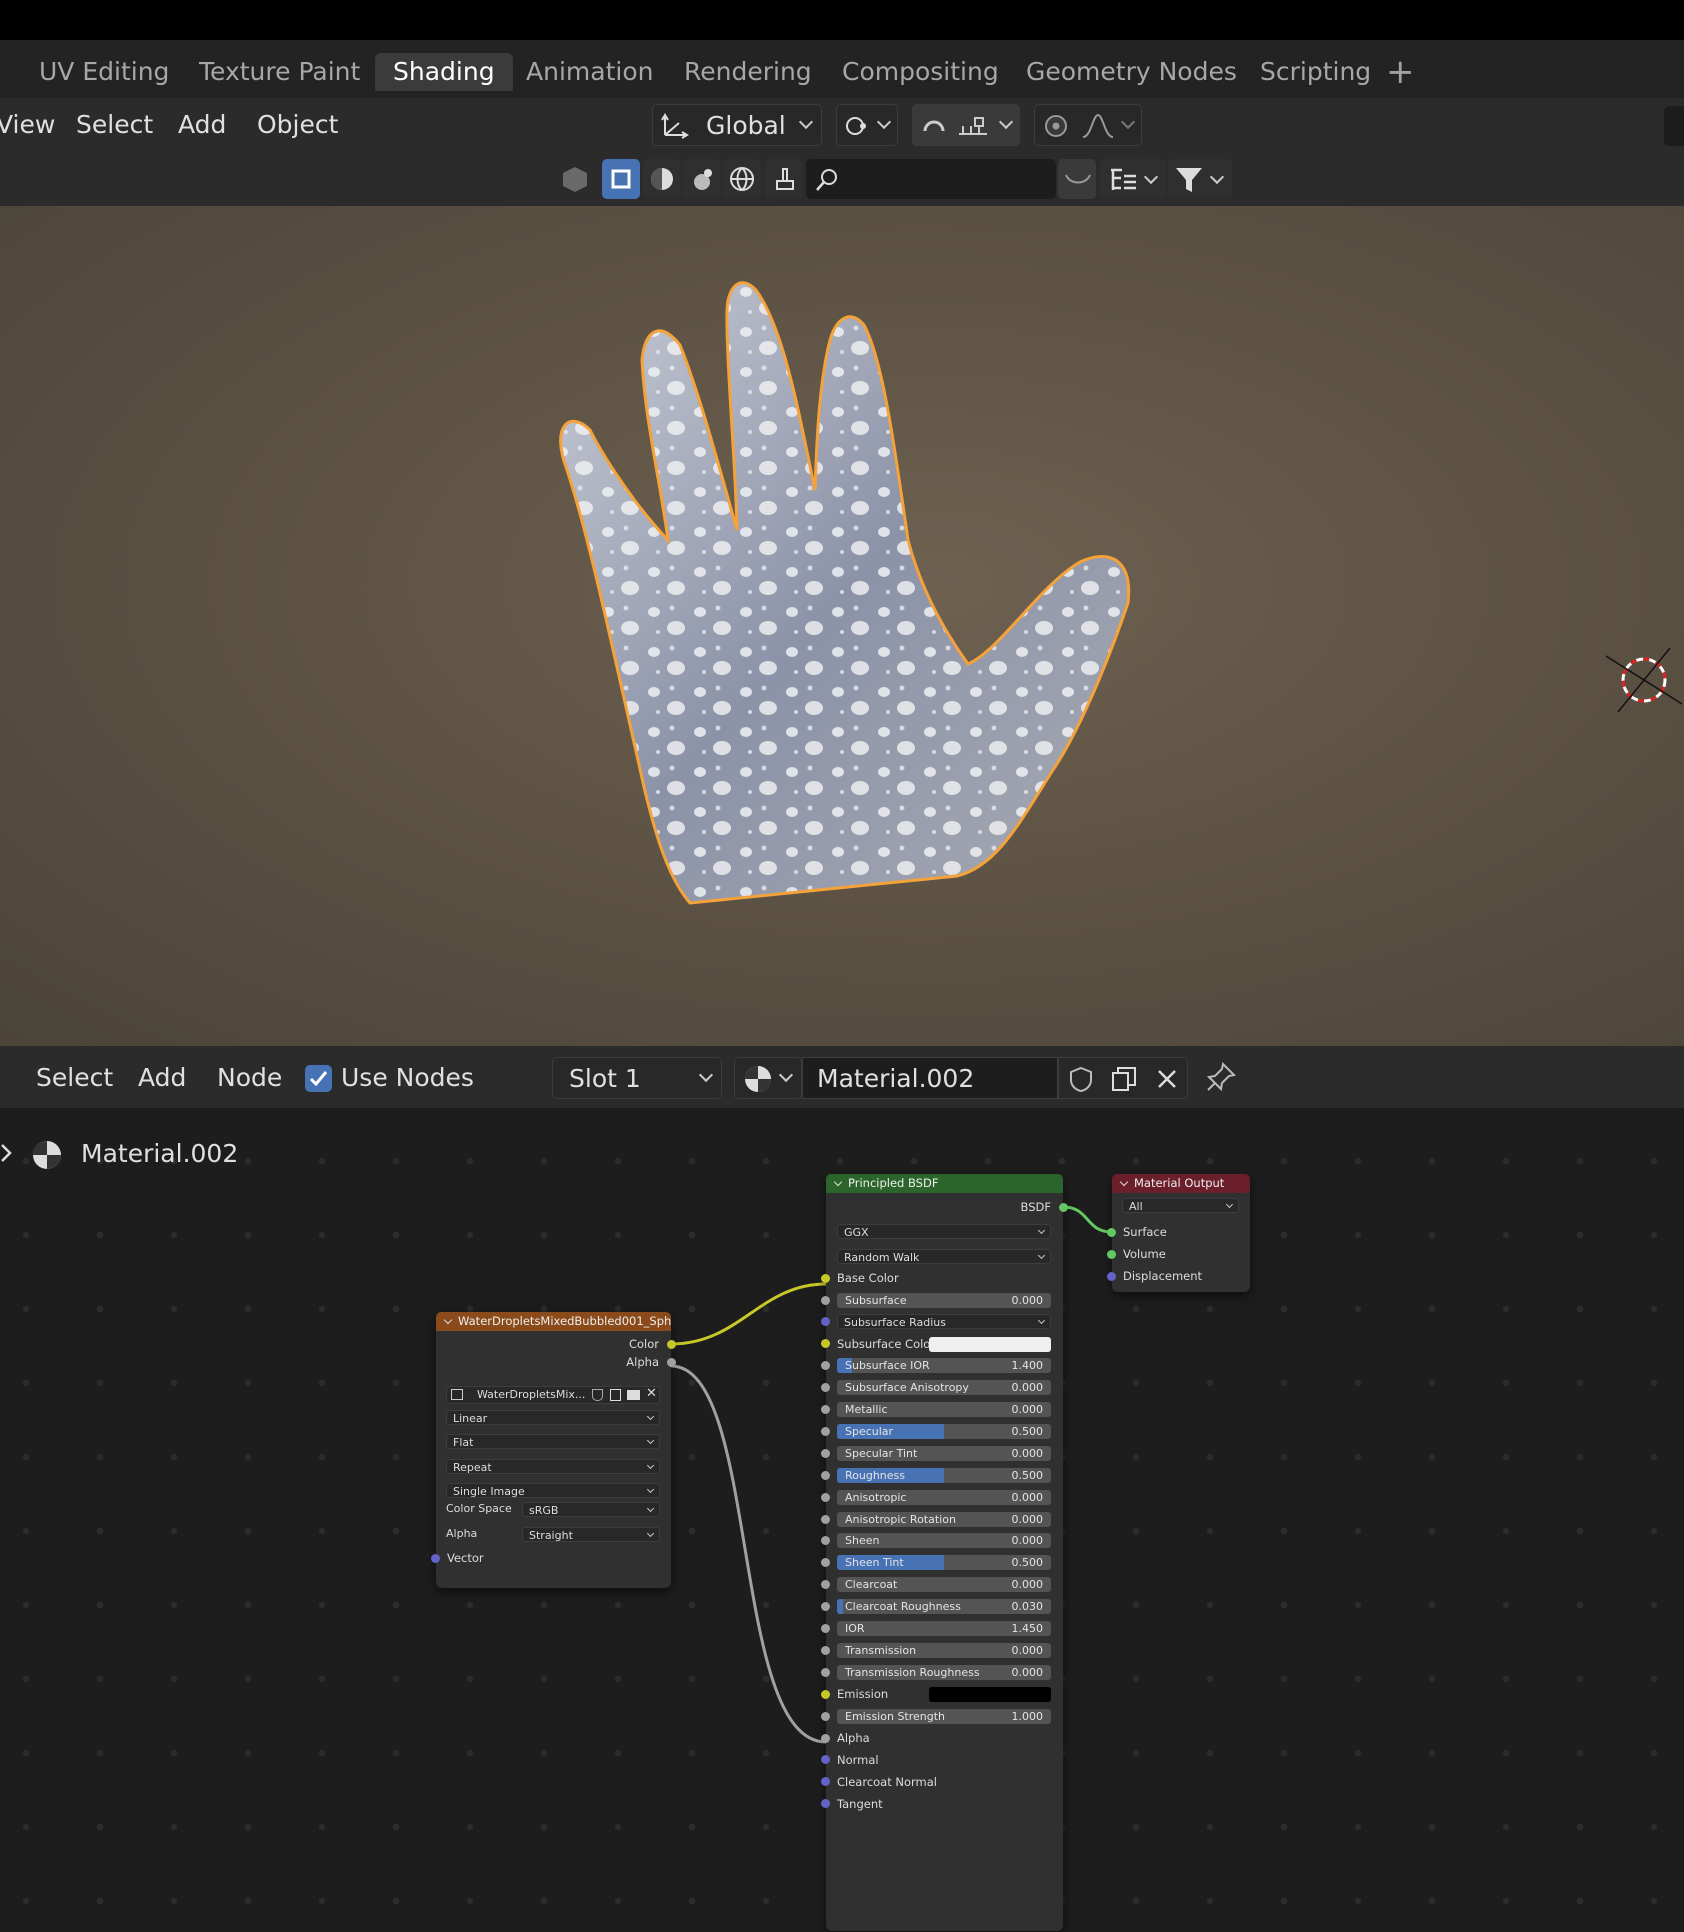 The image size is (1684, 1932). I want to click on interpolation-select: Linear, so click(553, 1417).